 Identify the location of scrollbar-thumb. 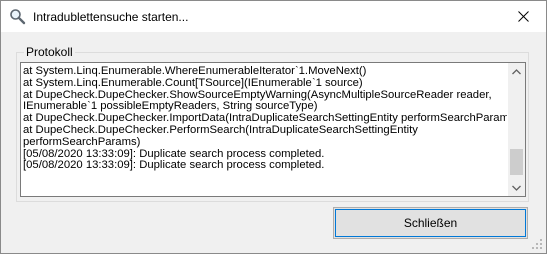
(516, 162).